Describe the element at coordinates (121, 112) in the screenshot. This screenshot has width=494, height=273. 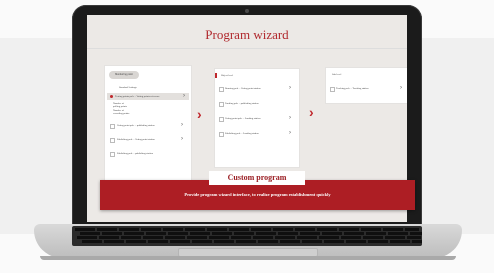
I see `list-item: Number of recording points` at that location.